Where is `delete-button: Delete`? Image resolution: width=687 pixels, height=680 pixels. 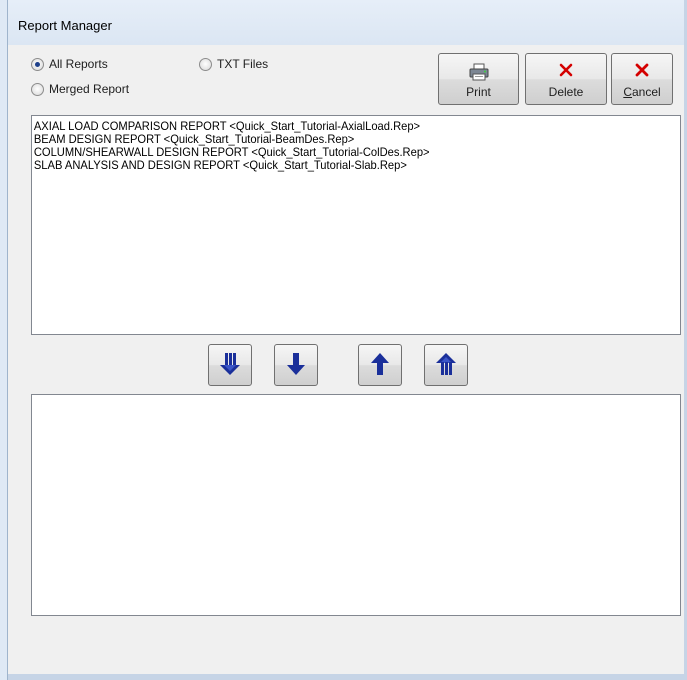 delete-button: Delete is located at coordinates (566, 79).